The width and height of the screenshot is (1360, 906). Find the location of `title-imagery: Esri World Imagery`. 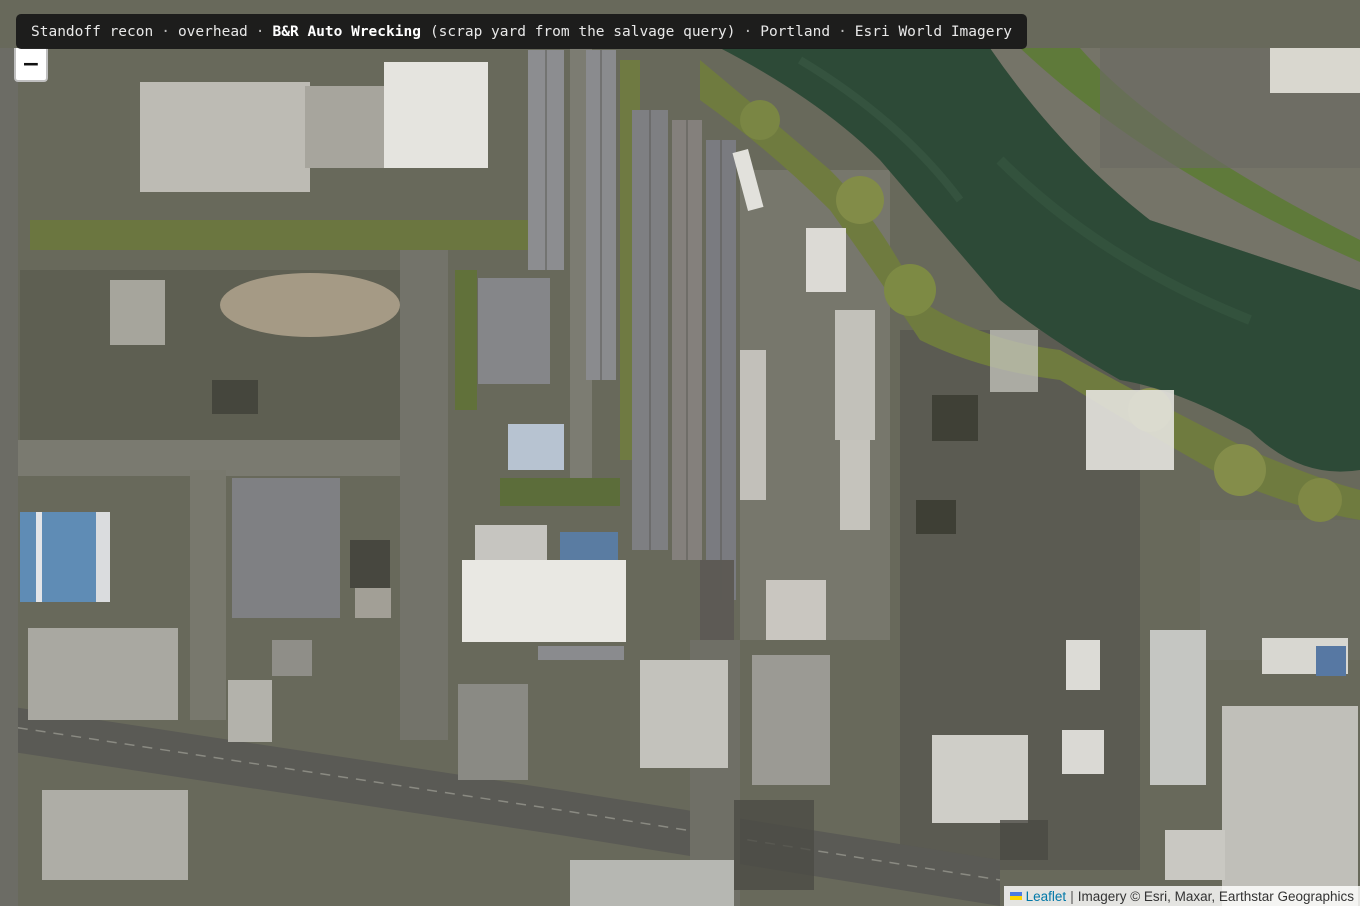

title-imagery: Esri World Imagery is located at coordinates (933, 31).